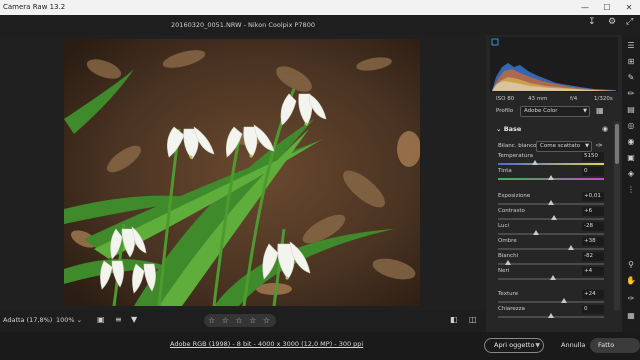 The width and height of the screenshot is (640, 360). Describe the element at coordinates (320, 7) in the screenshot. I see `window-titlebar: Camera Raw 13.2 — ☐ ✕` at that location.